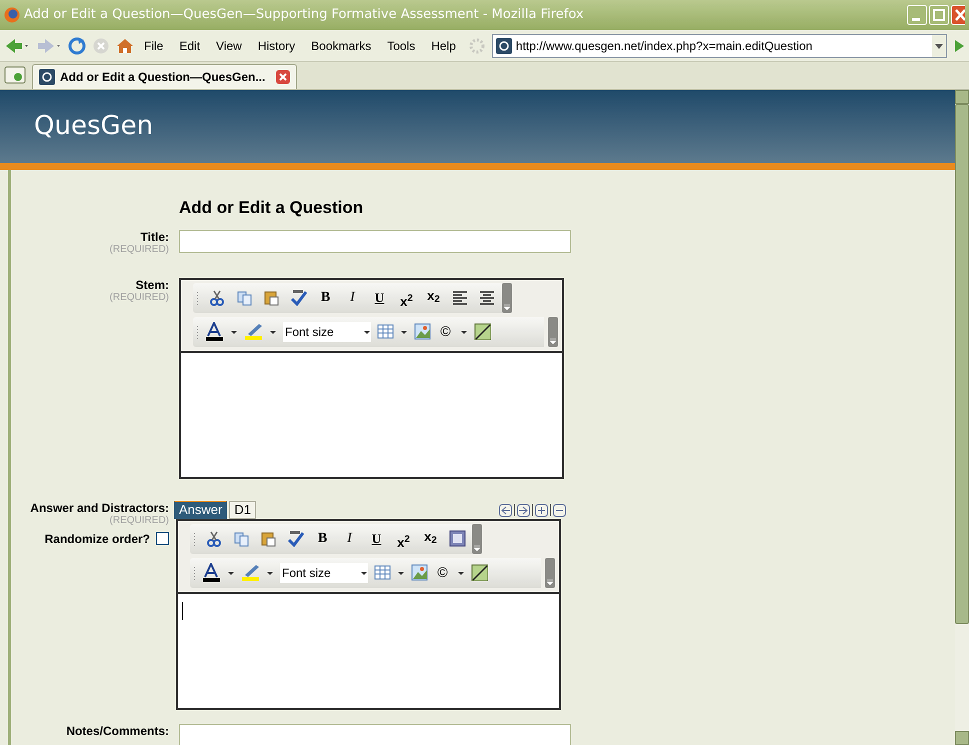  What do you see at coordinates (958, 15) in the screenshot?
I see `close-icon` at bounding box center [958, 15].